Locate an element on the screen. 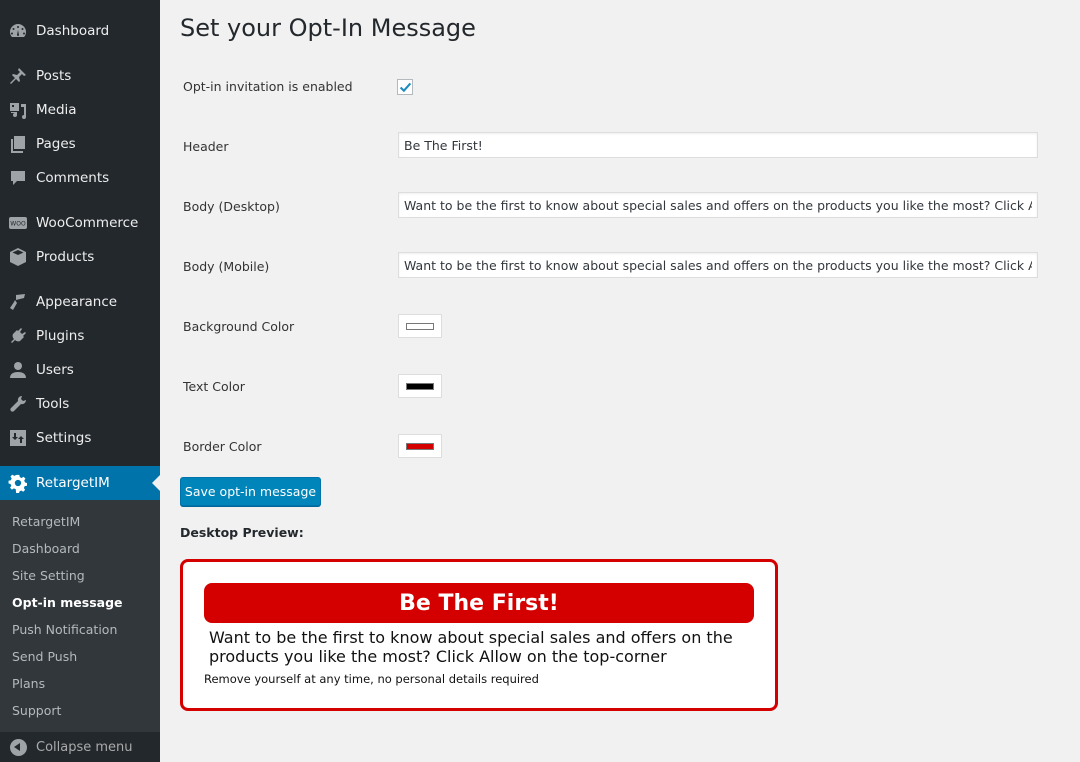 This screenshot has width=1080, height=762. sidebar-item-label: Products is located at coordinates (65, 257).